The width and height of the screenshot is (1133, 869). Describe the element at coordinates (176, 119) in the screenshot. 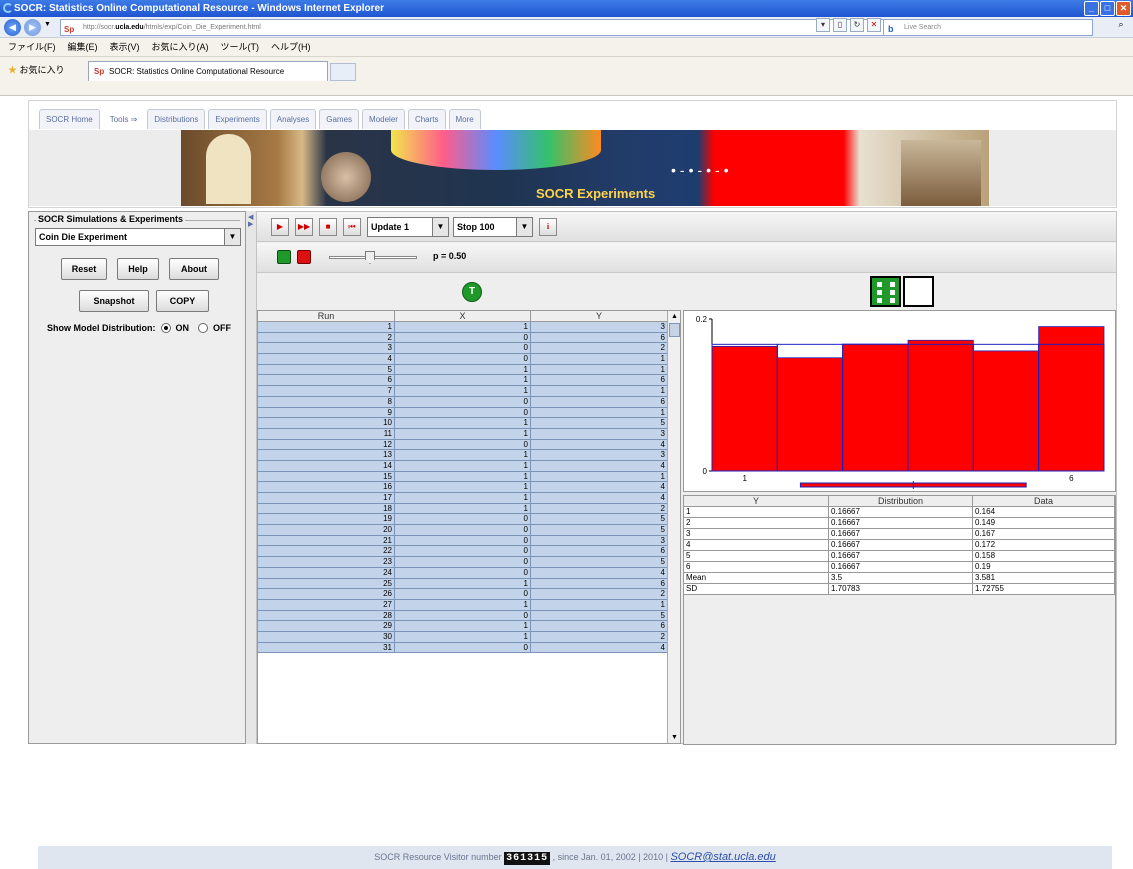

I see `tab-distributions: Distributions` at that location.